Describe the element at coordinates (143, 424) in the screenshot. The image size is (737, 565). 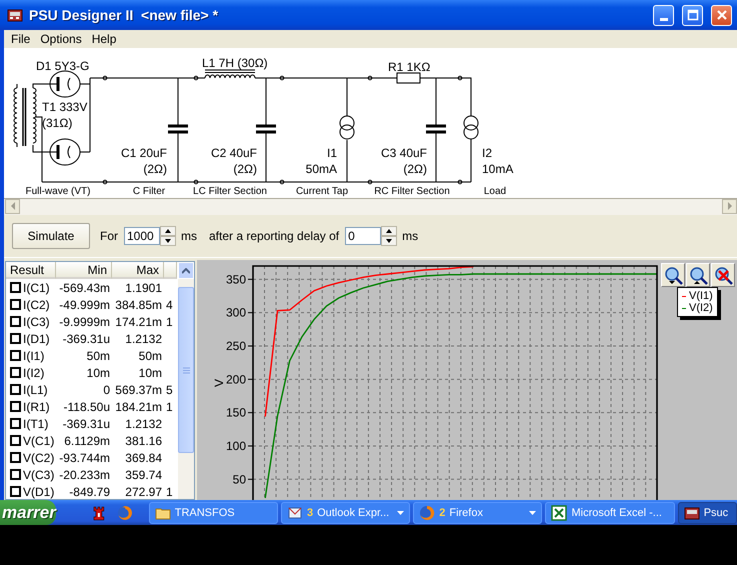
I see `table-cell-text: 1.2132` at that location.